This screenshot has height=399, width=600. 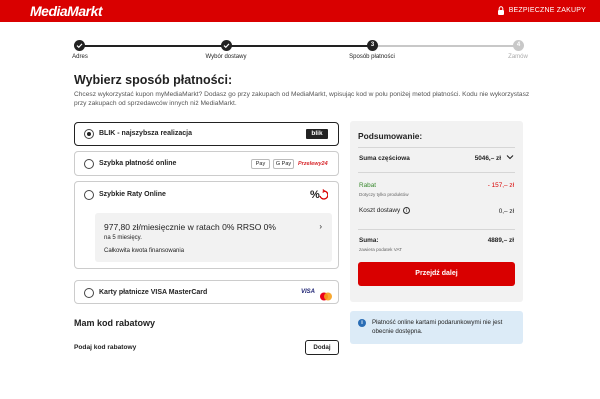 What do you see at coordinates (89, 164) in the screenshot?
I see `radio-online` at bounding box center [89, 164].